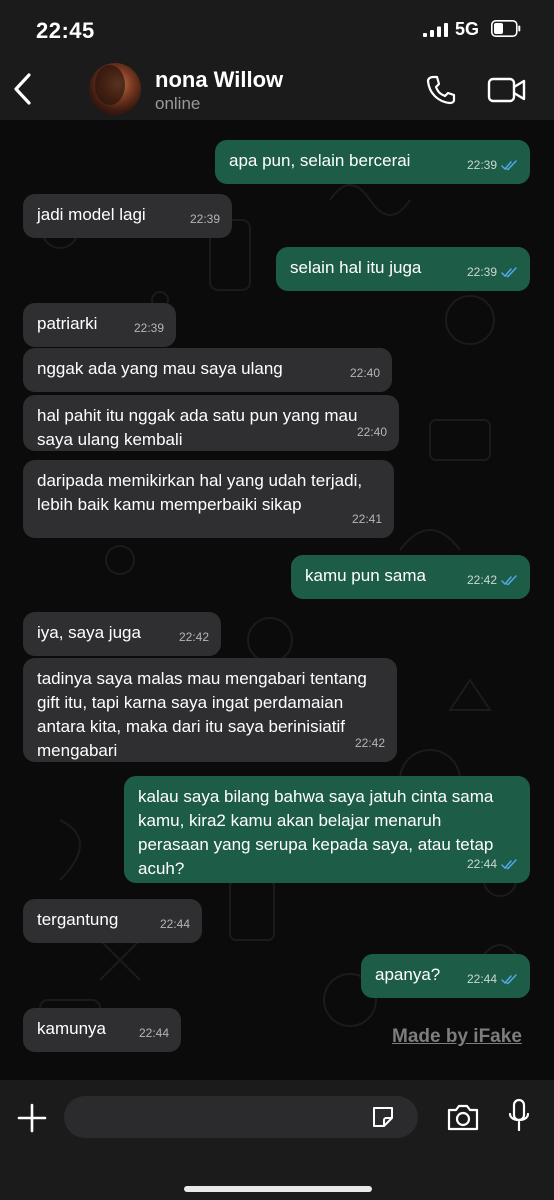 The image size is (554, 1200). Describe the element at coordinates (67, 323) in the screenshot. I see `message-text: patriarki` at that location.